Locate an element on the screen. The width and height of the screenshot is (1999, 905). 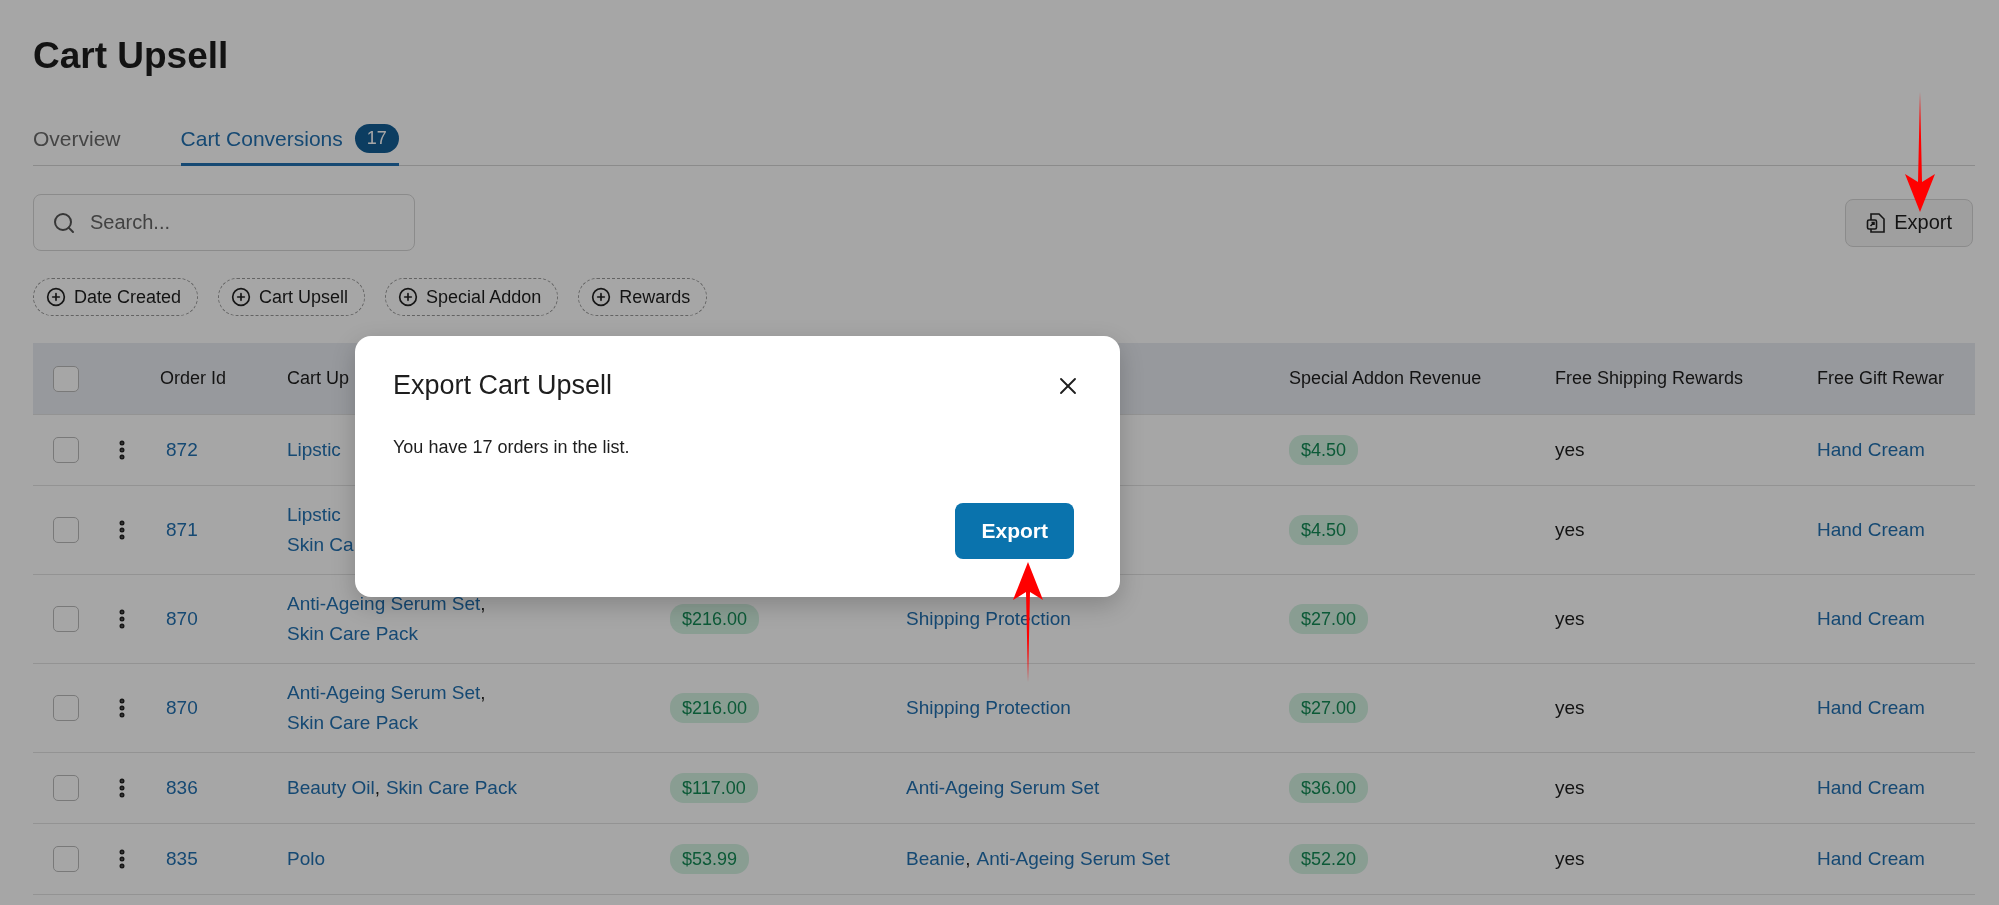
dialog-message: You have 17 orders in the list. is located at coordinates (512, 447).